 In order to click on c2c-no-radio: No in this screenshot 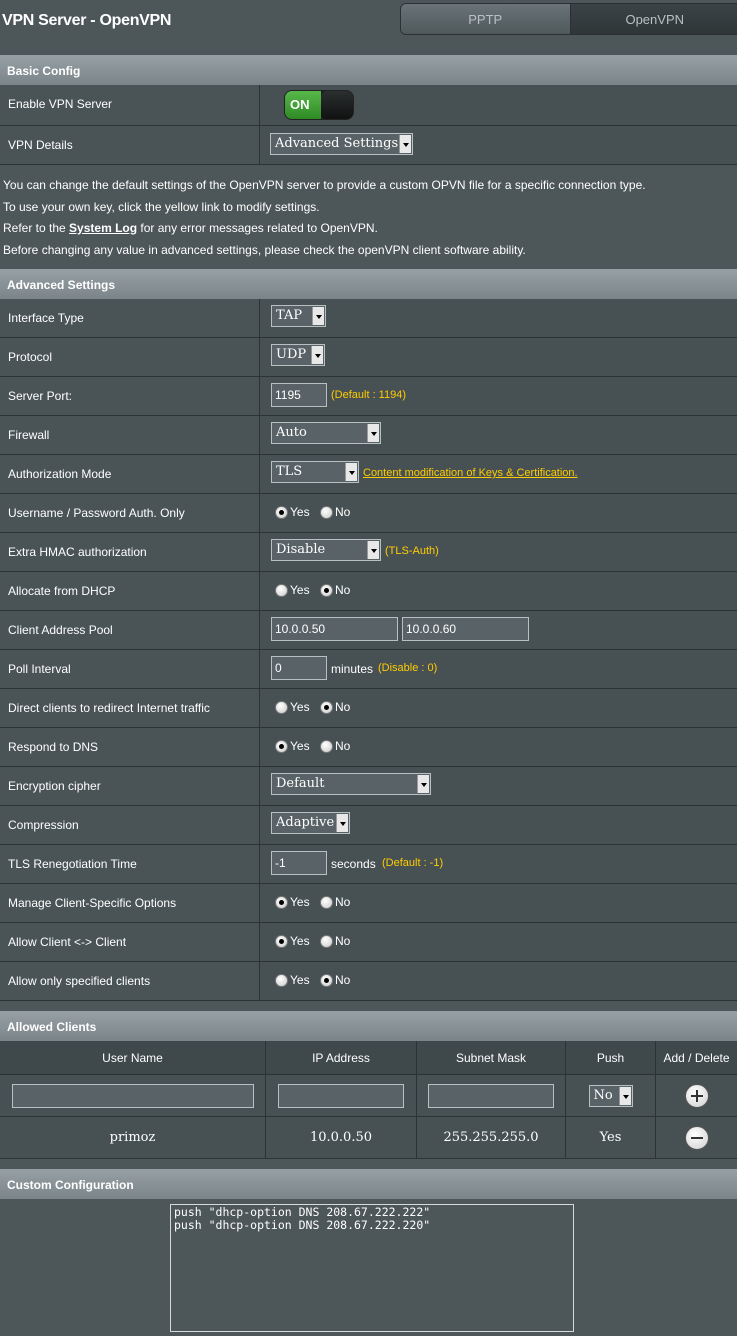, I will do `click(335, 941)`.